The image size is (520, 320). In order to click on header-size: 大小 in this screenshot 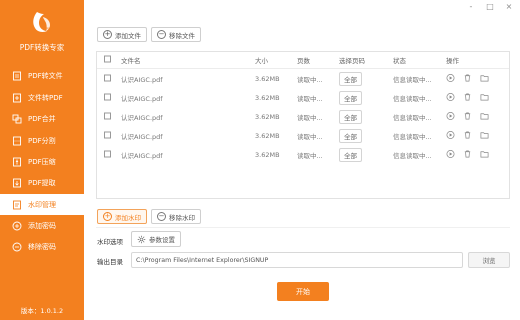, I will do `click(261, 61)`.